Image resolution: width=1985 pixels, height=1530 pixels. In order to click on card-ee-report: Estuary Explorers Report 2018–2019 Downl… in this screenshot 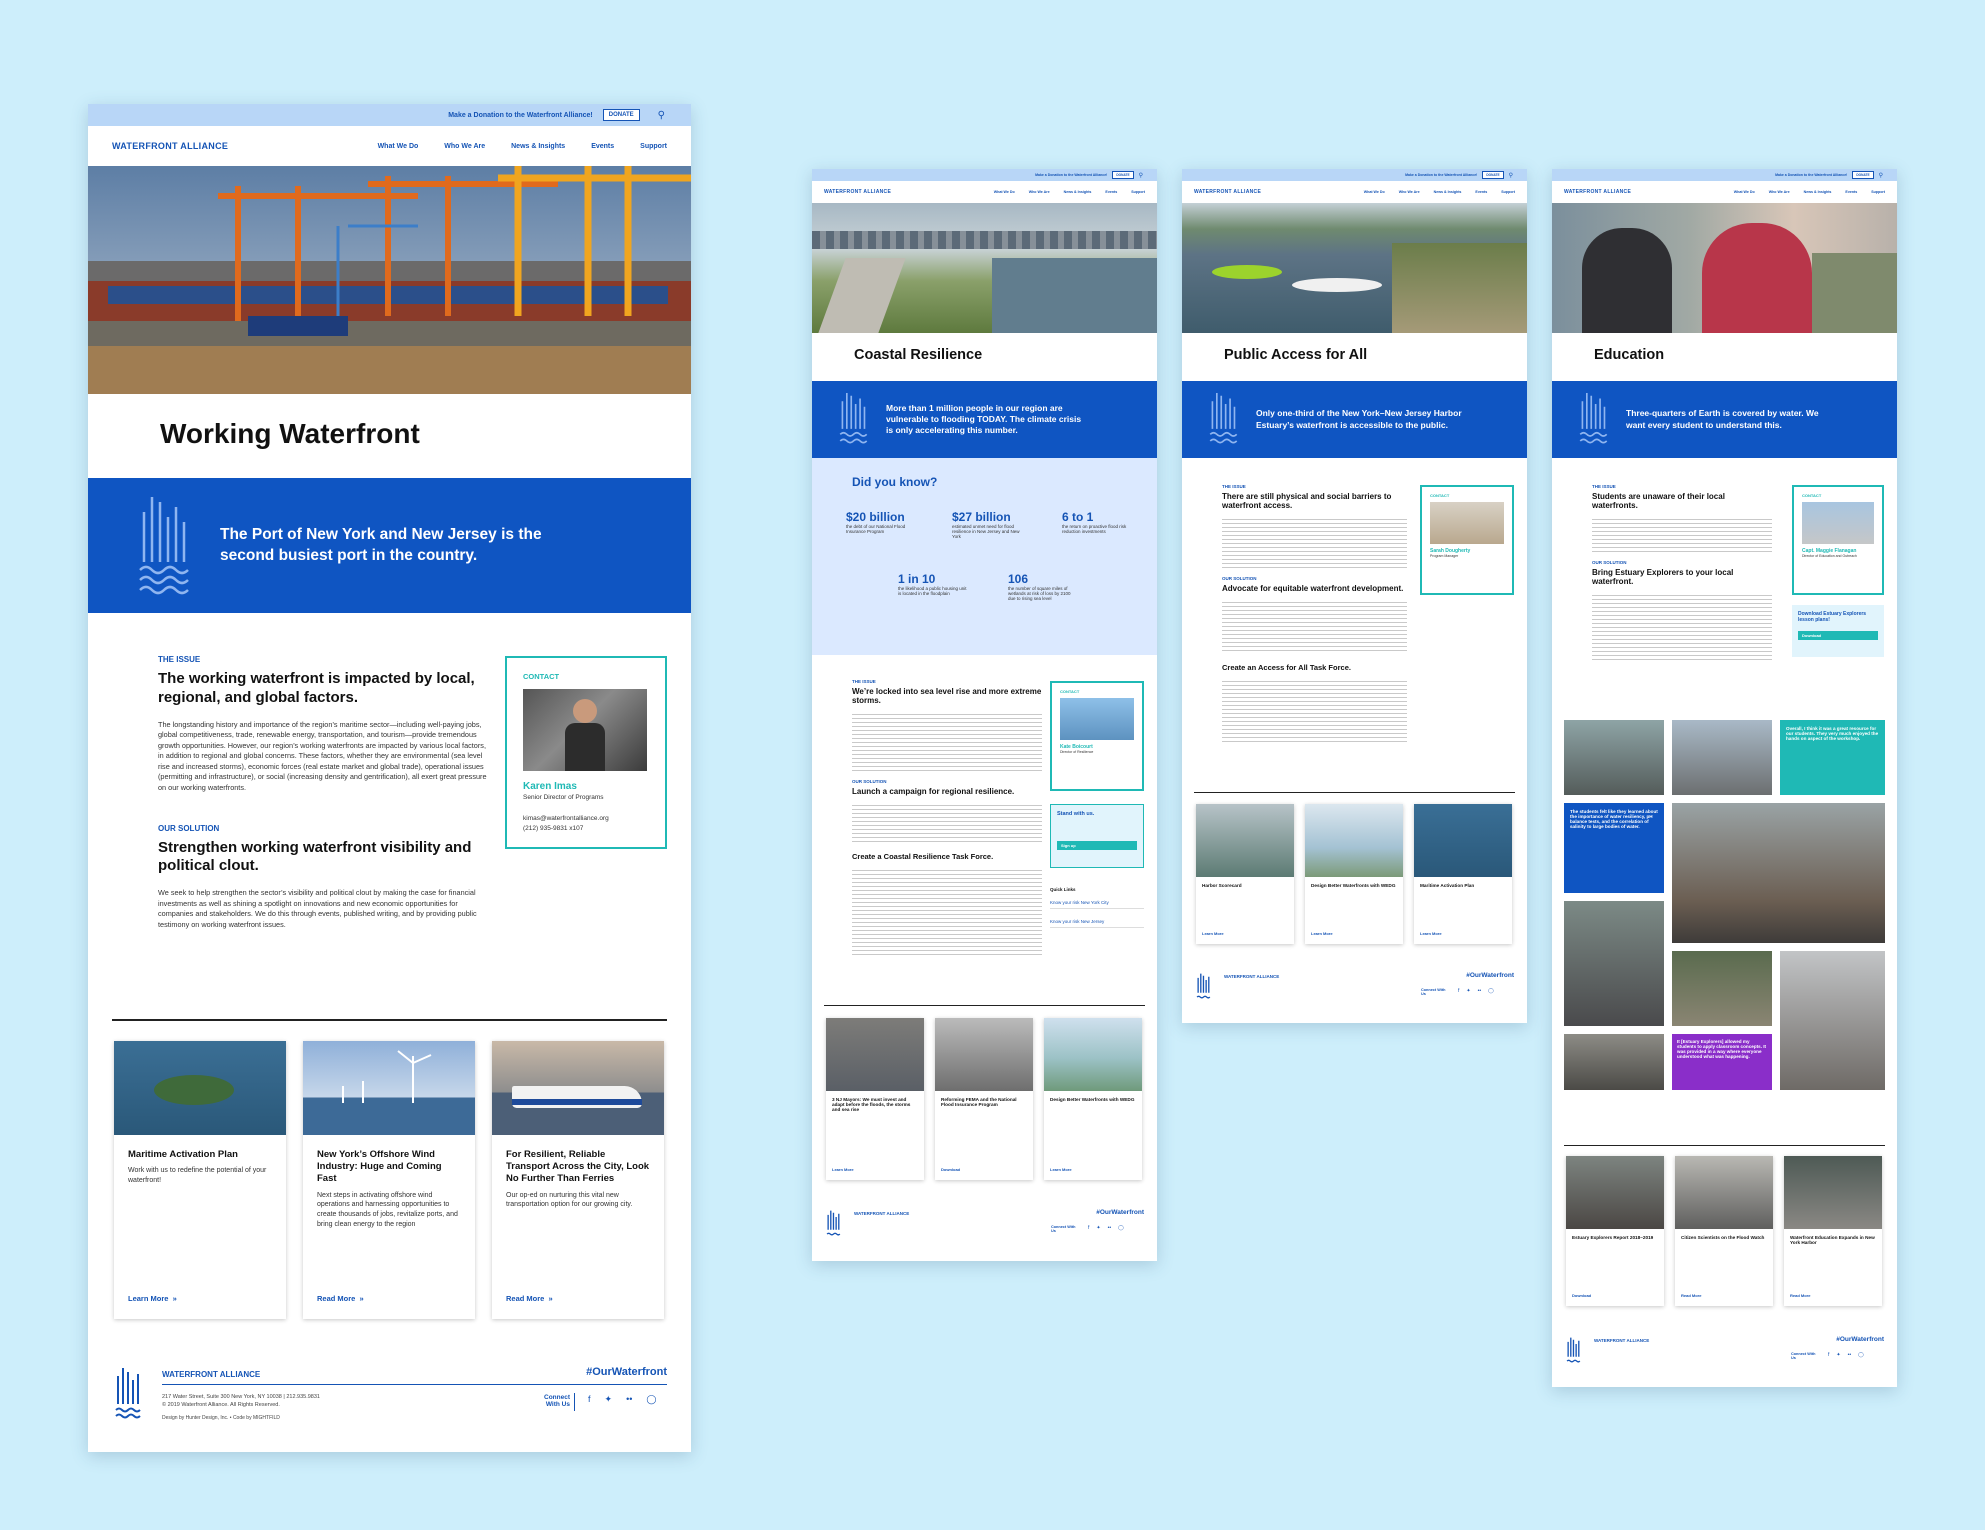, I will do `click(1615, 1231)`.